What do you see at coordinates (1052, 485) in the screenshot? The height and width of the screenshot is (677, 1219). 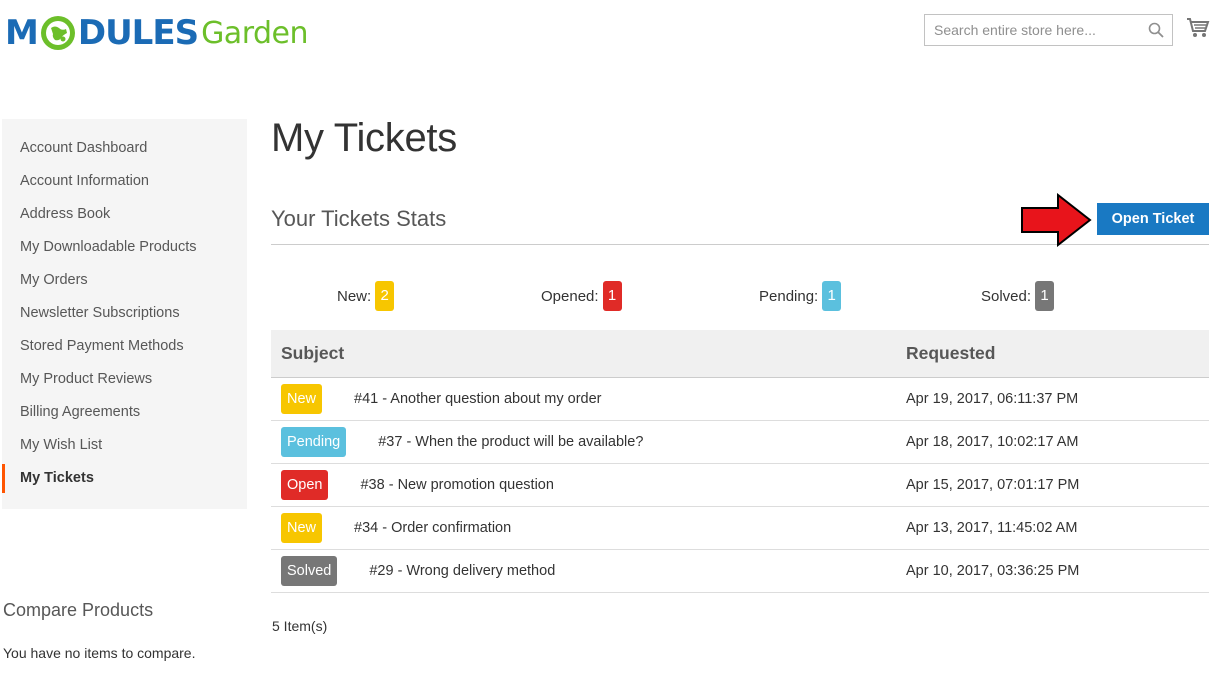 I see `ticket-requested-date: Apr 15, 2017, 07:01:17 PM` at bounding box center [1052, 485].